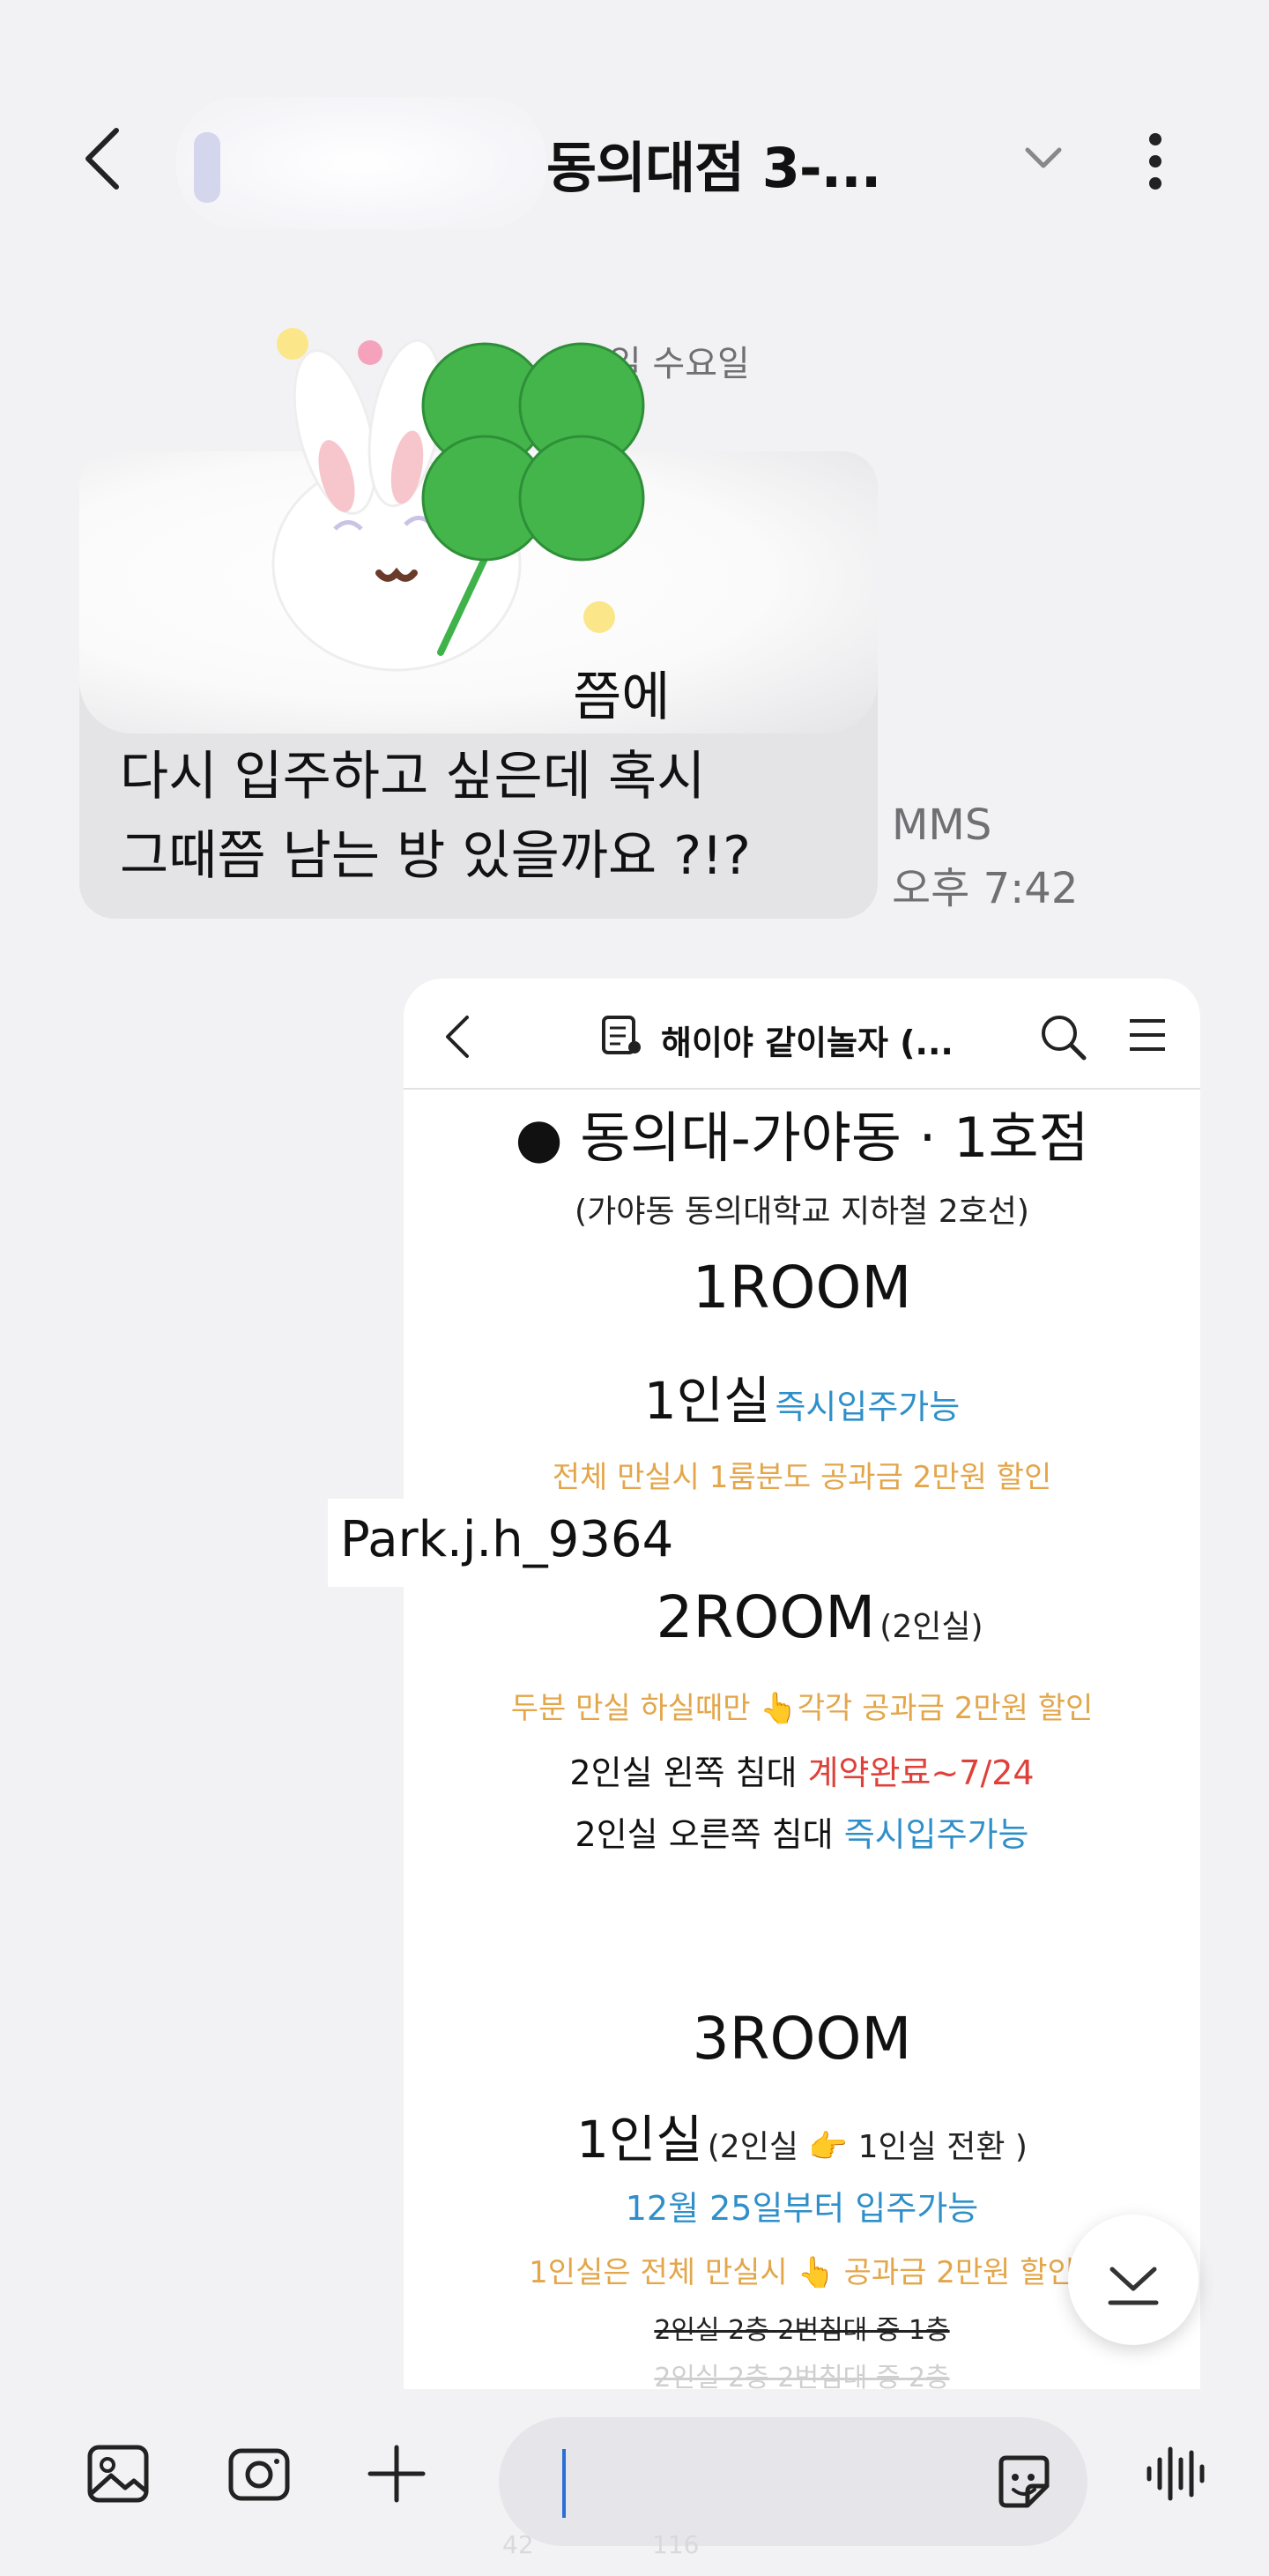  I want to click on image-icon, so click(118, 2474).